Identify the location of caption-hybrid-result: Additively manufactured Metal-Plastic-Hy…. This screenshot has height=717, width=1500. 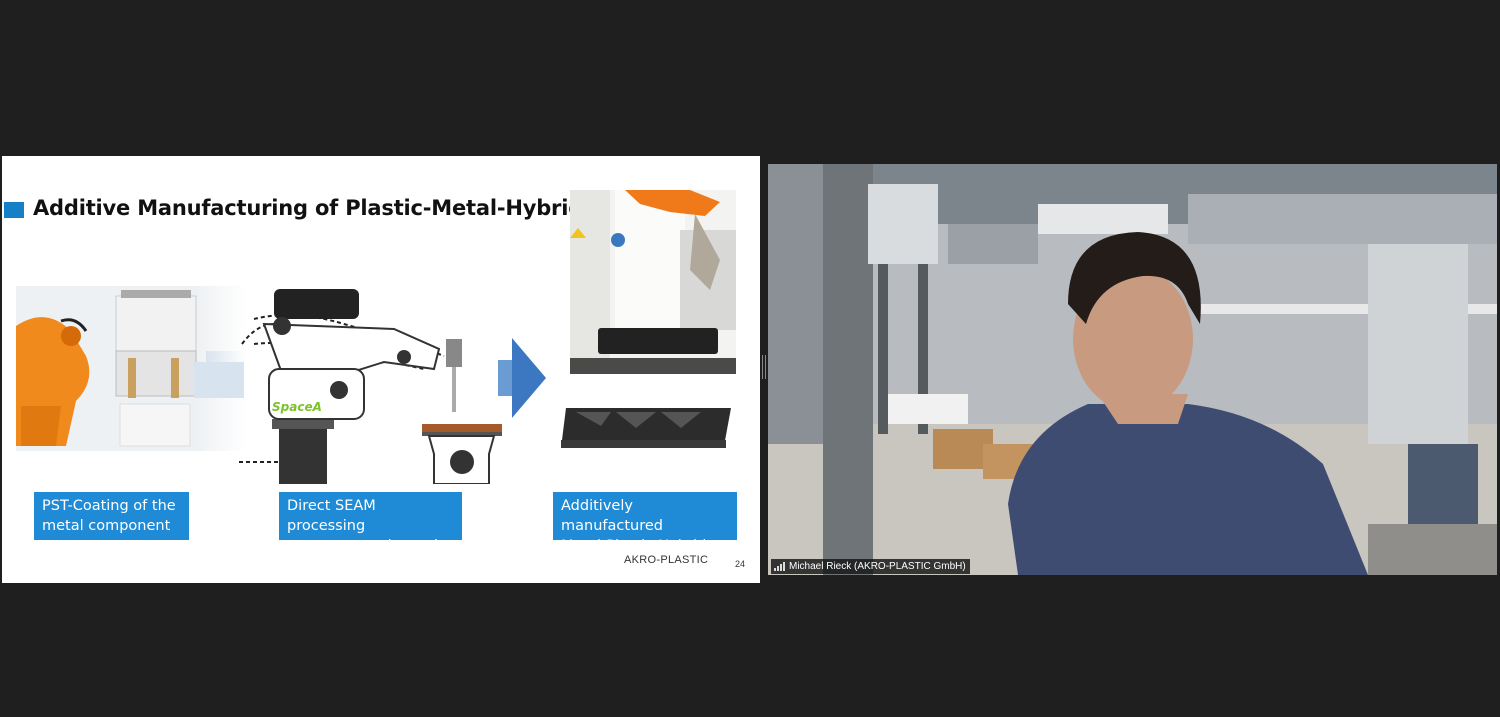
(645, 523).